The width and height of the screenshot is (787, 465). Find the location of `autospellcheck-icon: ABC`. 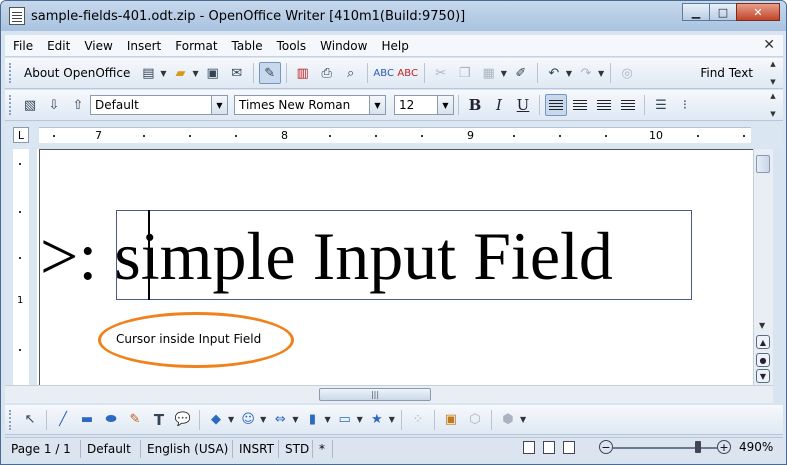

autospellcheck-icon: ABC is located at coordinates (408, 73).